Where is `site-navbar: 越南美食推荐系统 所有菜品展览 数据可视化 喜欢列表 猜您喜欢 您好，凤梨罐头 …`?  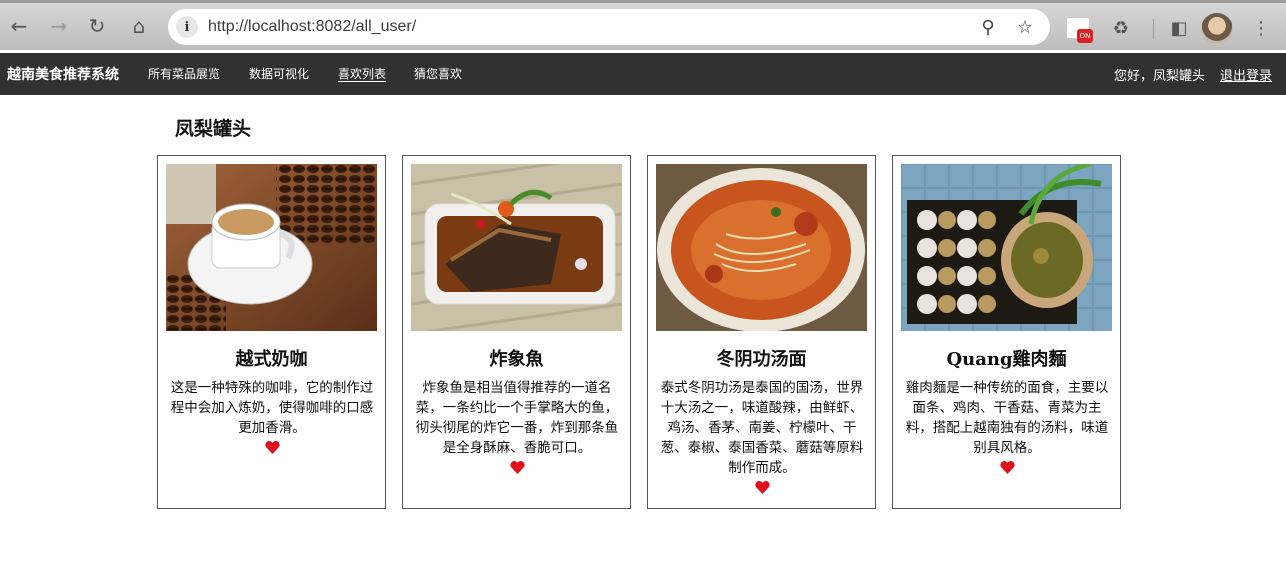 site-navbar: 越南美食推荐系统 所有菜品展览 数据可视化 喜欢列表 猜您喜欢 您好，凤梨罐头 … is located at coordinates (643, 74).